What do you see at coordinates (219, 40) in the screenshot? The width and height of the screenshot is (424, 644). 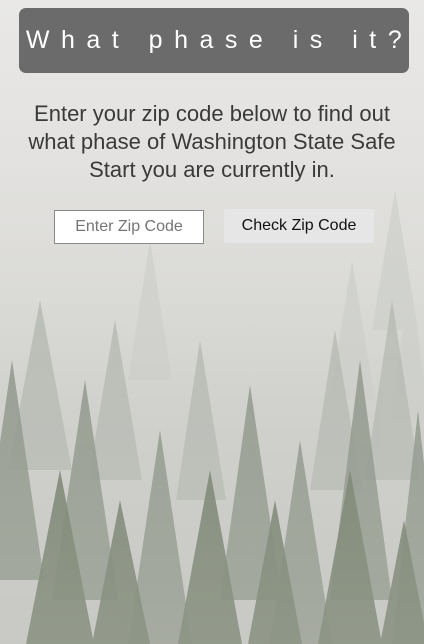 I see `page-title: What phase is it?` at bounding box center [219, 40].